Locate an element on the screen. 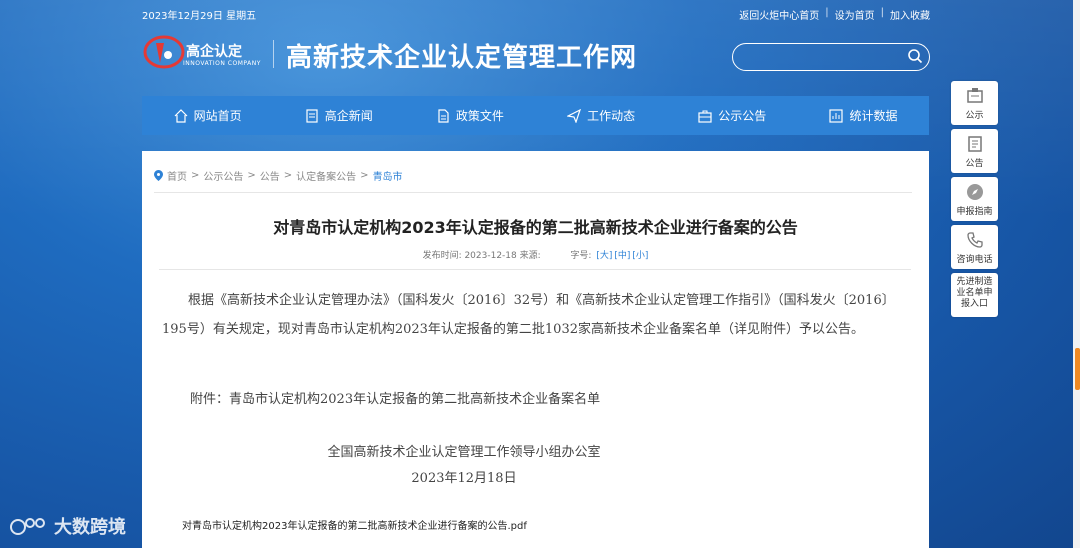 The width and height of the screenshot is (1080, 548). logo-text: 高企认定 is located at coordinates (214, 52).